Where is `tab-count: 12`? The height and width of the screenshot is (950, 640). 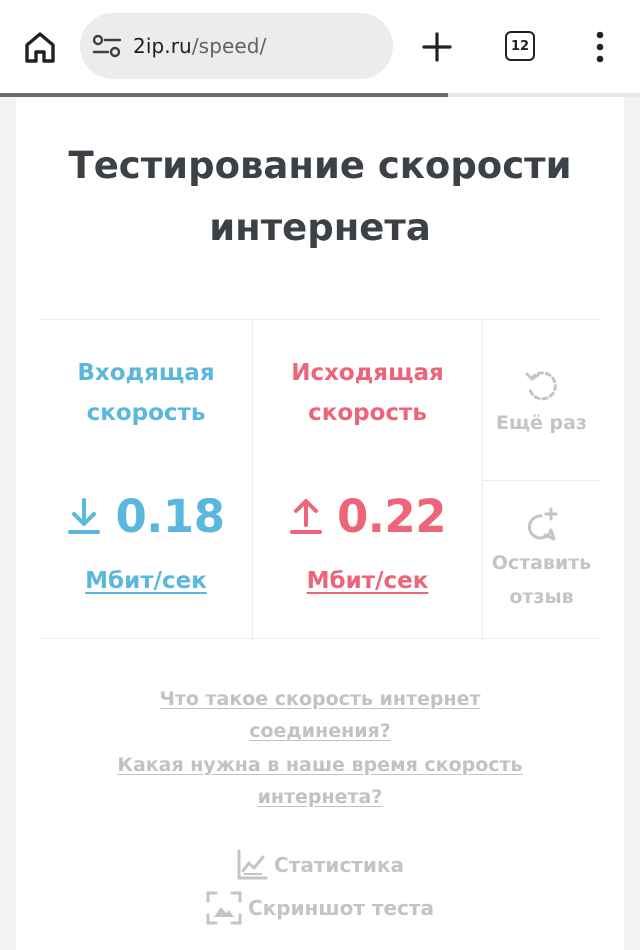
tab-count: 12 is located at coordinates (520, 46).